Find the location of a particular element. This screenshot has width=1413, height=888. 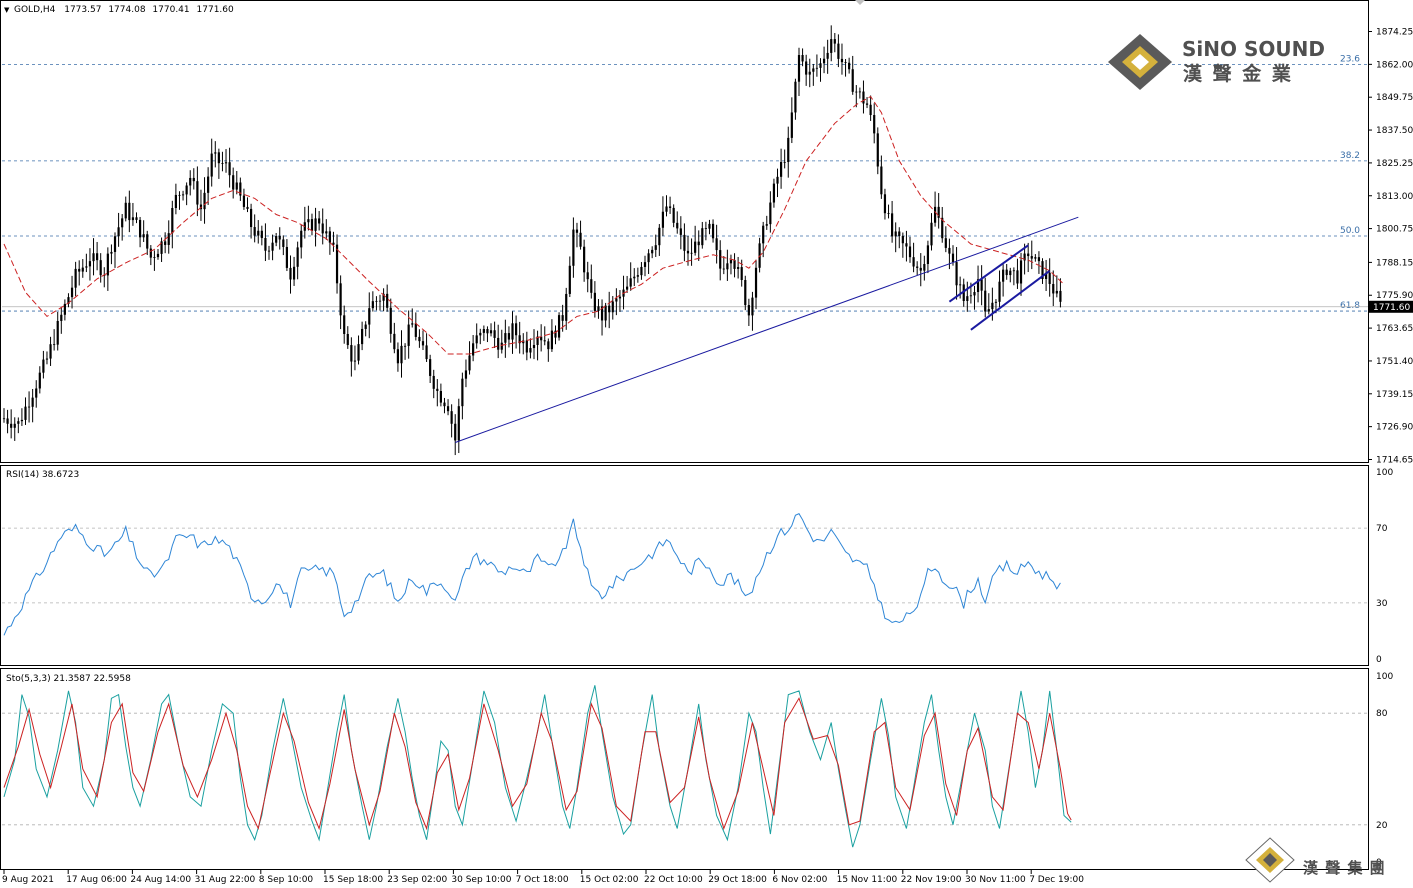

time-tick-label: 29 Oct 18:00 is located at coordinates (737, 880).